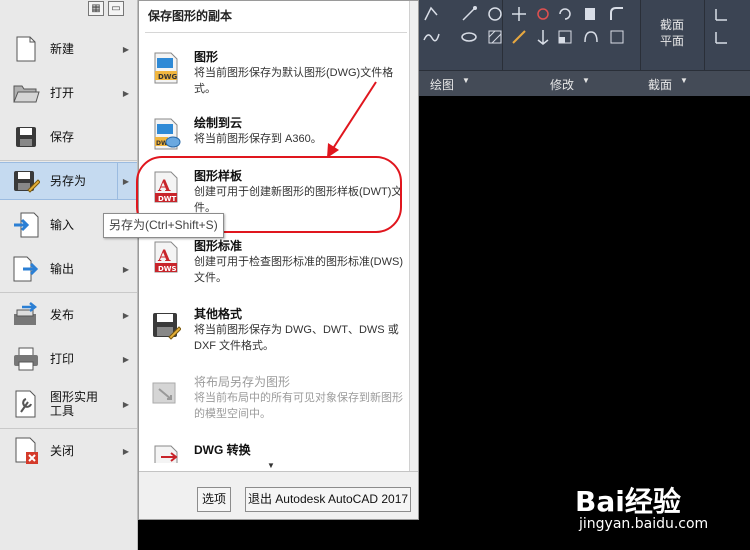  Describe the element at coordinates (62, 137) in the screenshot. I see `menu-item-label: 保存` at that location.